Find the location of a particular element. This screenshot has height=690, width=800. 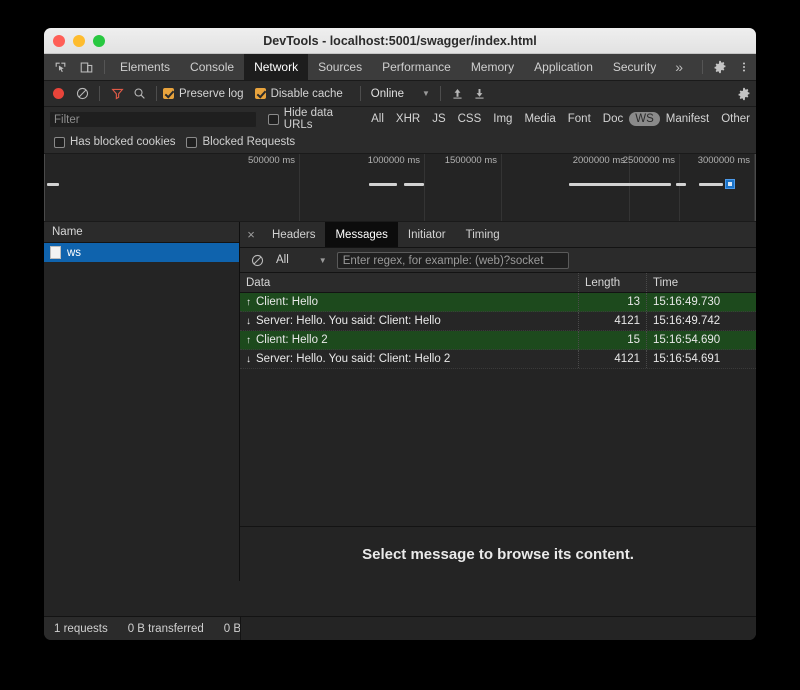

blocked-requests-label: Blocked Requests is located at coordinates (249, 142).